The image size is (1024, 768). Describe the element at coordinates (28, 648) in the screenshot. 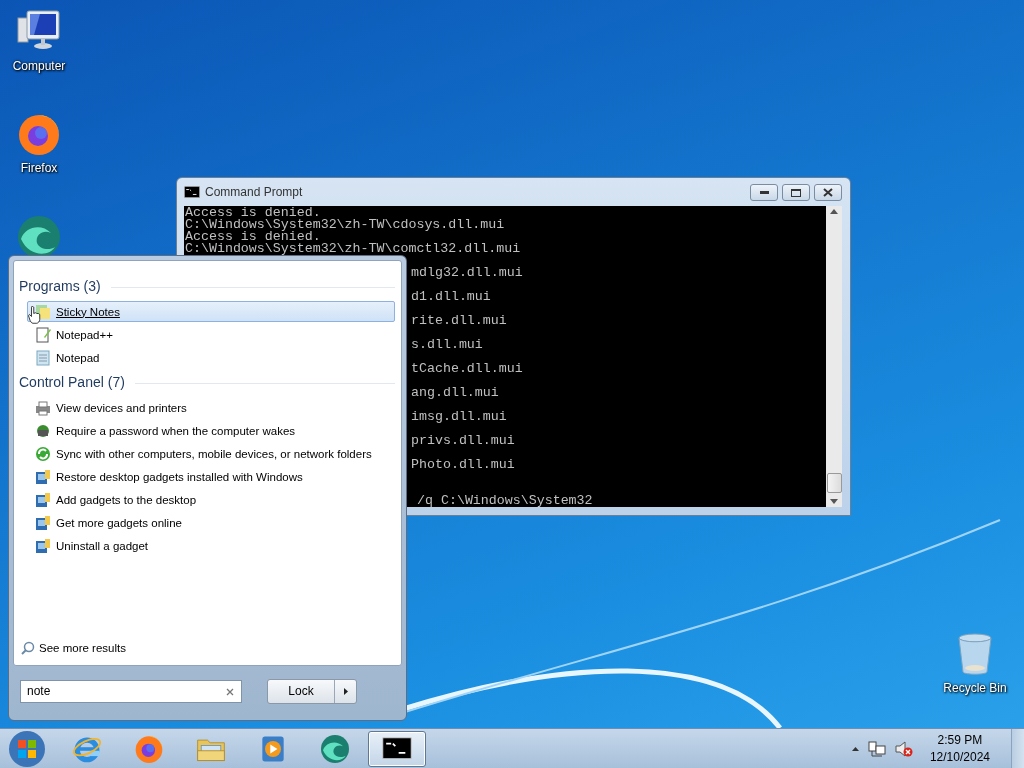

I see `search-icon` at that location.